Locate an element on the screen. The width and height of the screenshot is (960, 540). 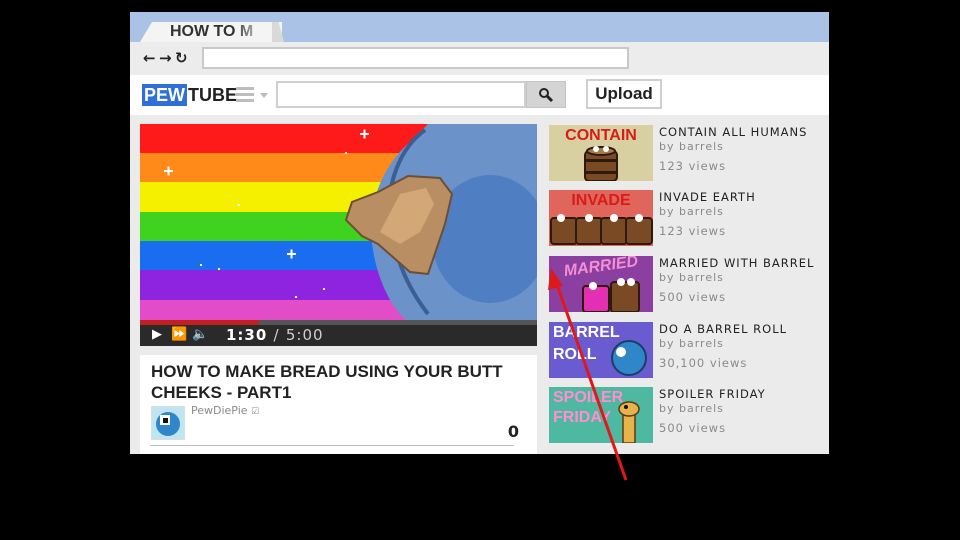
recommended-title: CONTAIN ALL HUMANS is located at coordinates (733, 132).